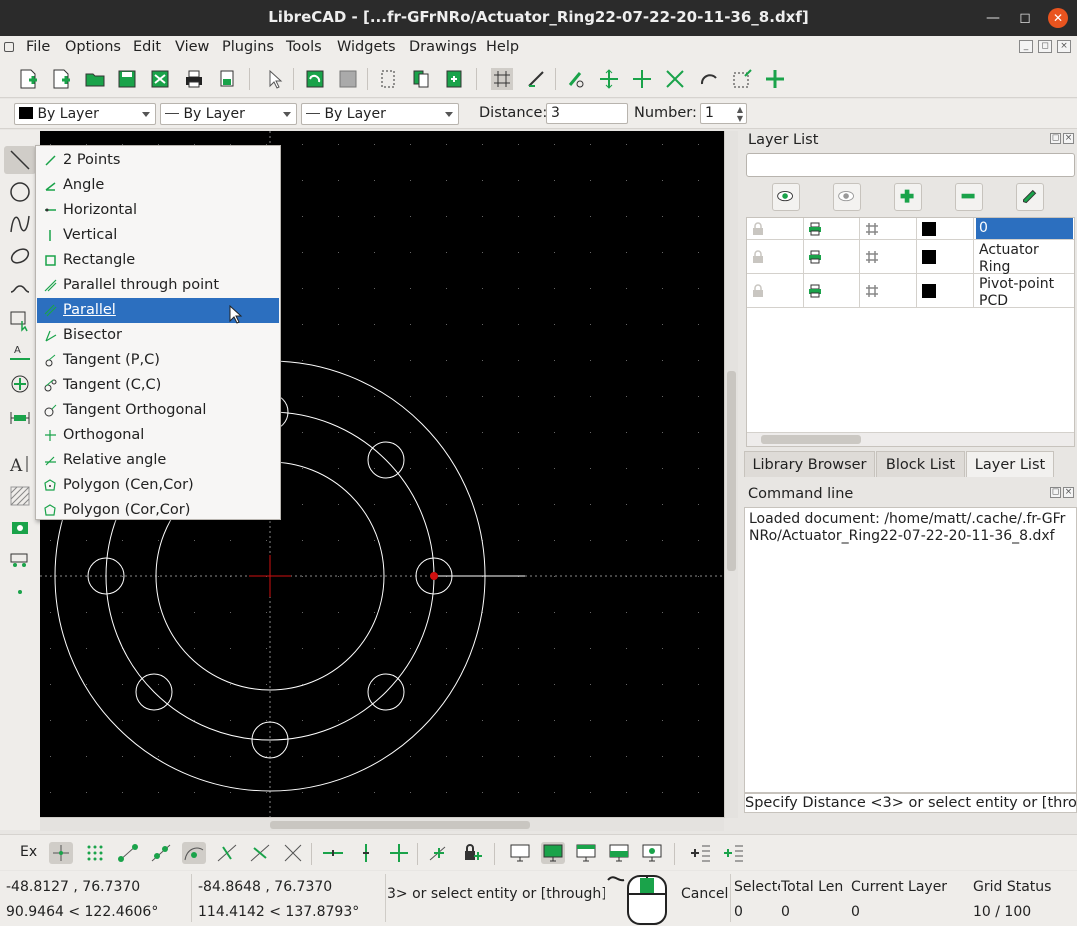 Image resolution: width=1077 pixels, height=926 pixels. Describe the element at coordinates (275, 79) in the screenshot. I see `select-pointer-icon` at that location.